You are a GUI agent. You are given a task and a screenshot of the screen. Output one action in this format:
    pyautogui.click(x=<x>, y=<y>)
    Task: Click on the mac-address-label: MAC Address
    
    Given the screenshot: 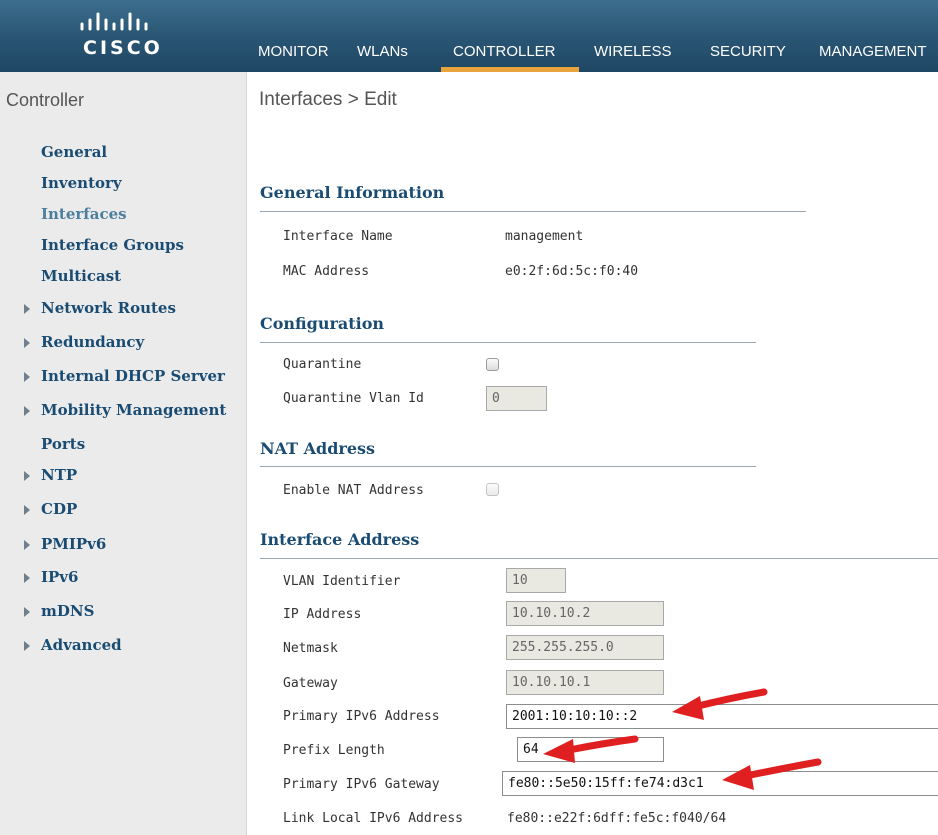 What is the action you would take?
    pyautogui.click(x=326, y=271)
    